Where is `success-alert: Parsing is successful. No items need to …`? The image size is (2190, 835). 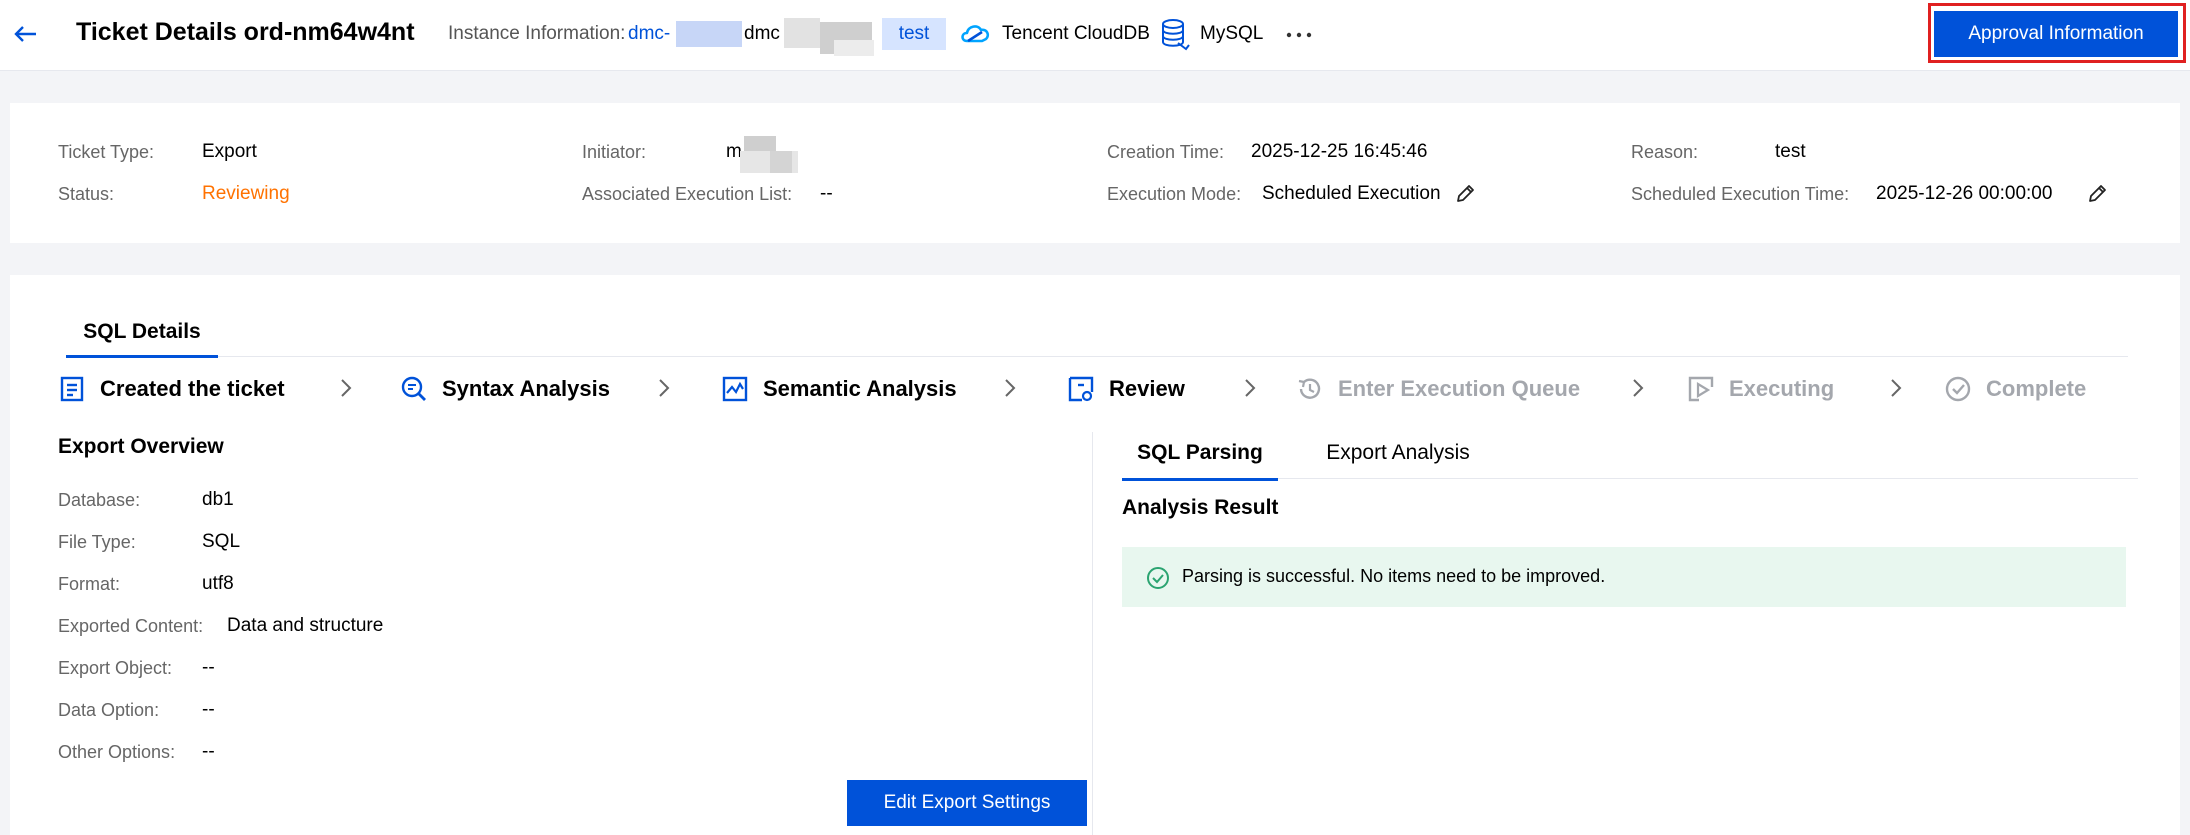
success-alert: Parsing is successful. No items need to … is located at coordinates (1624, 577).